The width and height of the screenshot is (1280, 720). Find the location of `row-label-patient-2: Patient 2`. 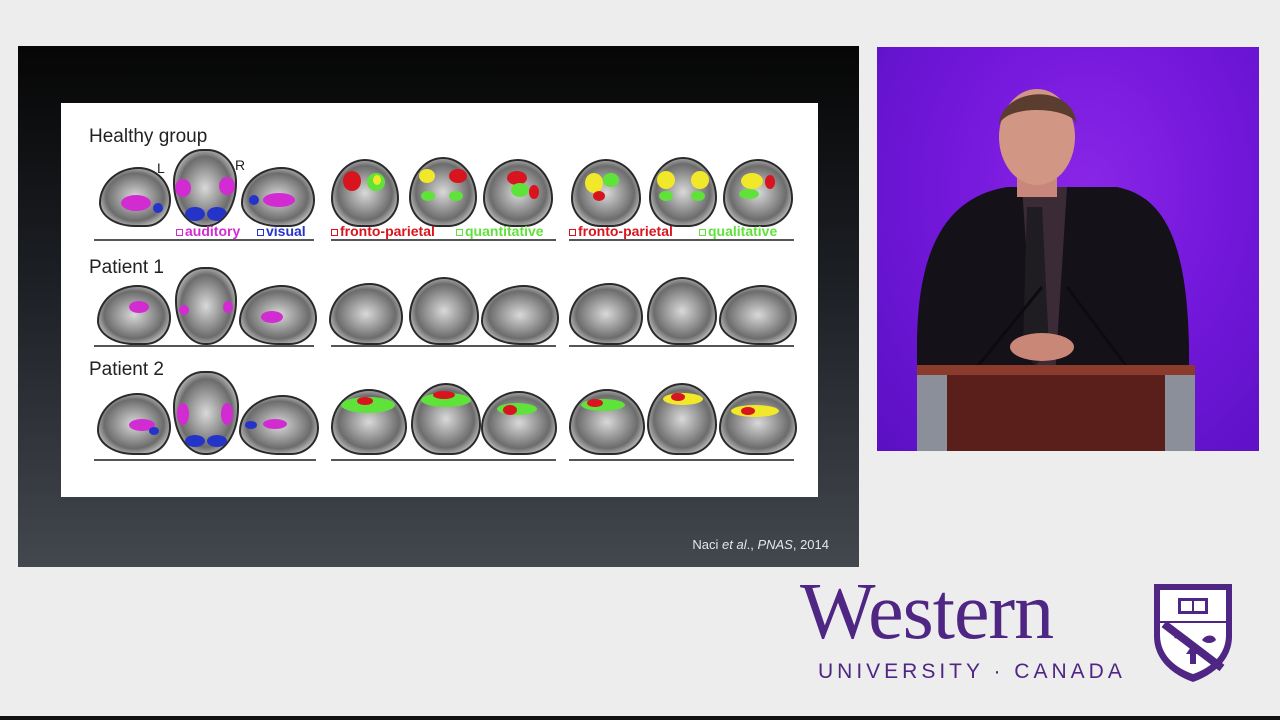

row-label-patient-2: Patient 2 is located at coordinates (126, 369).